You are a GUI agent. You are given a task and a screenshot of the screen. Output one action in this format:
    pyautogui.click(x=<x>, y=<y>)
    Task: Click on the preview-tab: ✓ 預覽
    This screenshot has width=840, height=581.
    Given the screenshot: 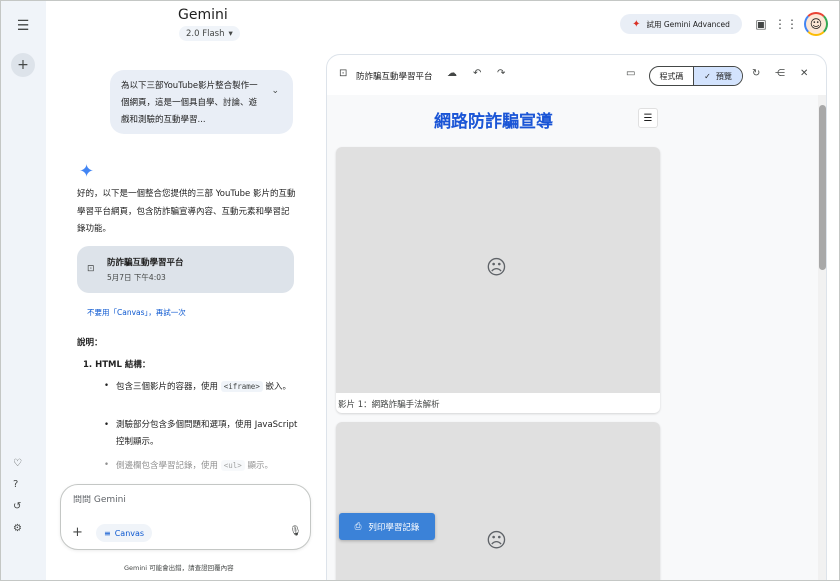 What is the action you would take?
    pyautogui.click(x=718, y=76)
    